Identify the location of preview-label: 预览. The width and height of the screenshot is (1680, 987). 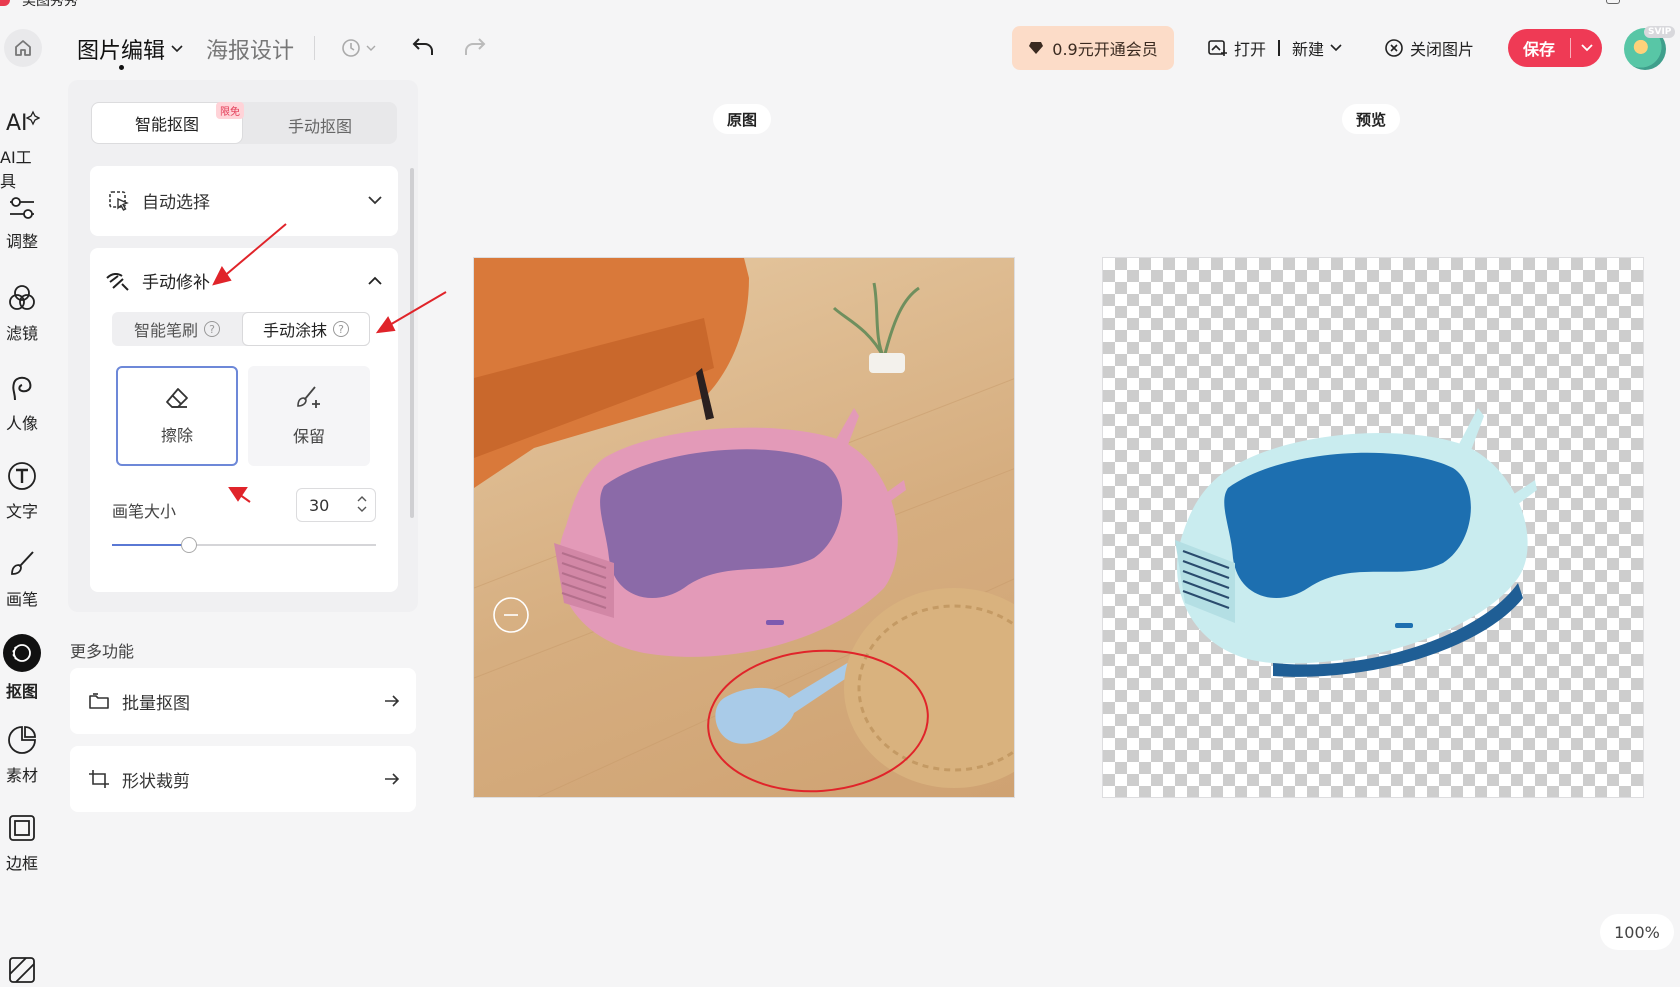
(1371, 119).